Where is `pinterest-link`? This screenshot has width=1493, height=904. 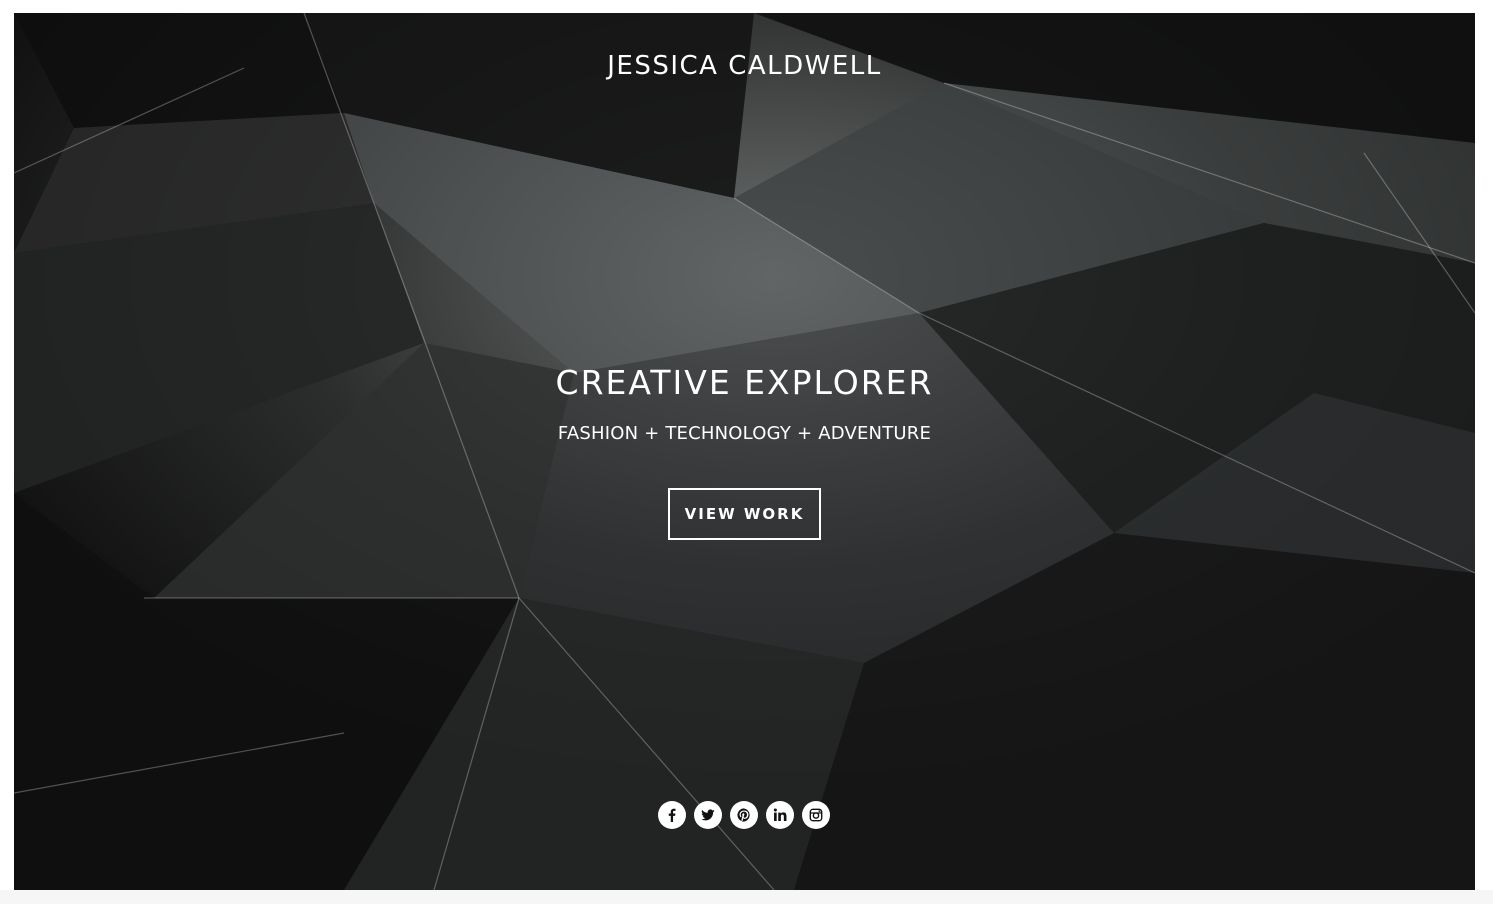 pinterest-link is located at coordinates (744, 815).